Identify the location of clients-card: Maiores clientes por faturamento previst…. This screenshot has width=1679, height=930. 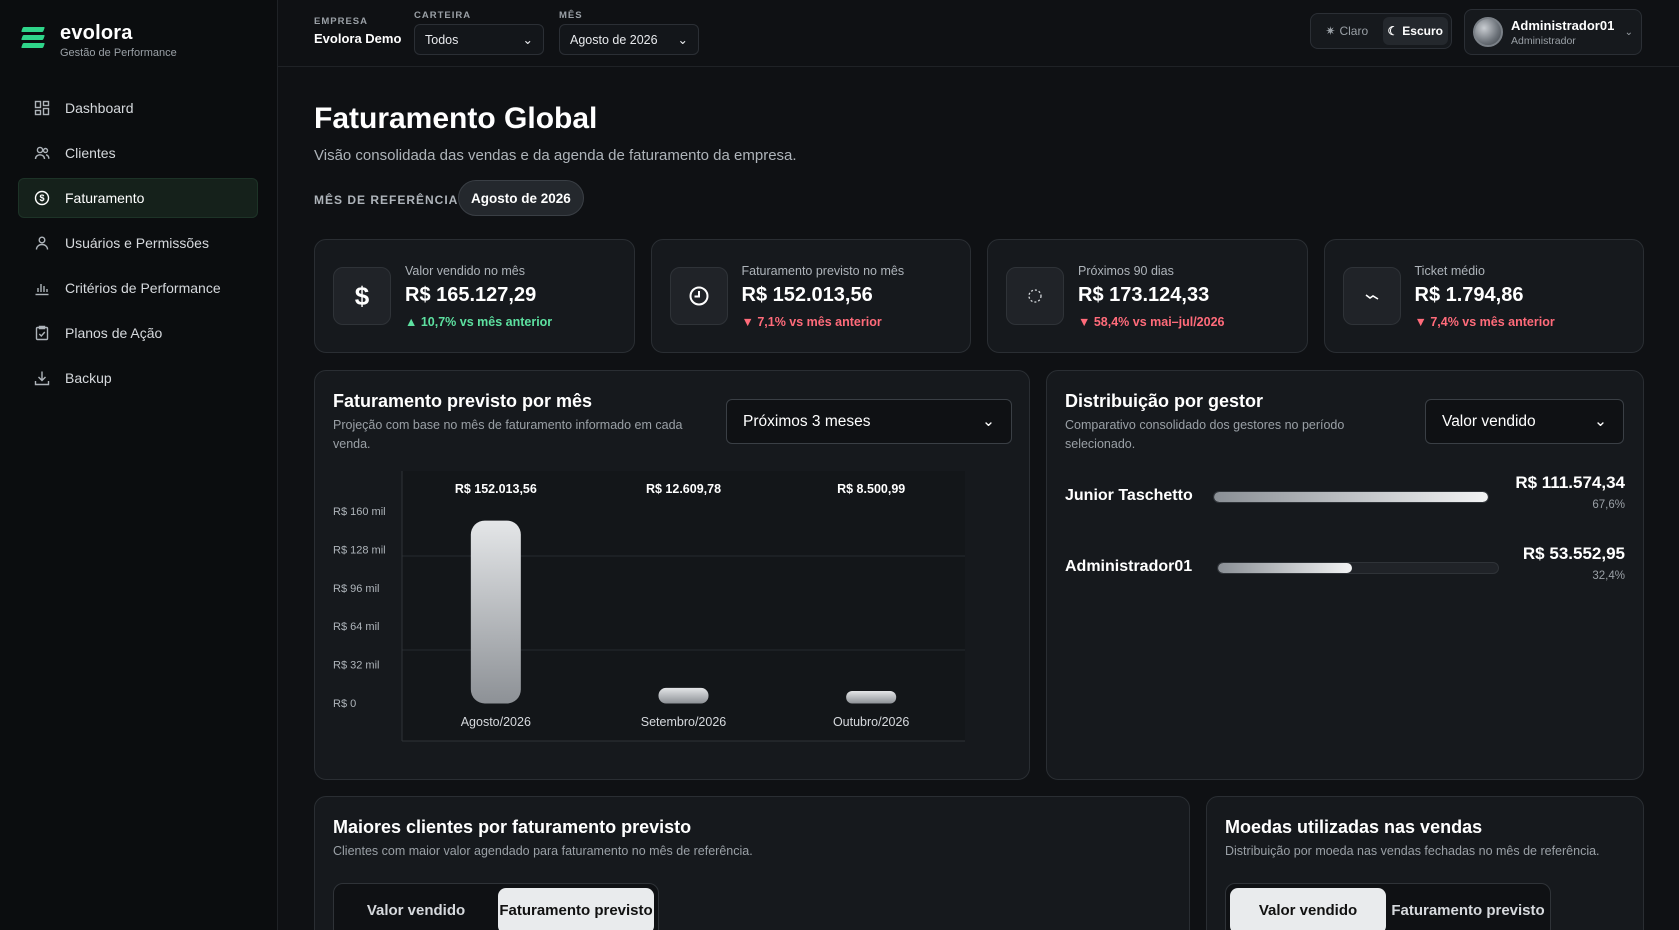
(752, 863).